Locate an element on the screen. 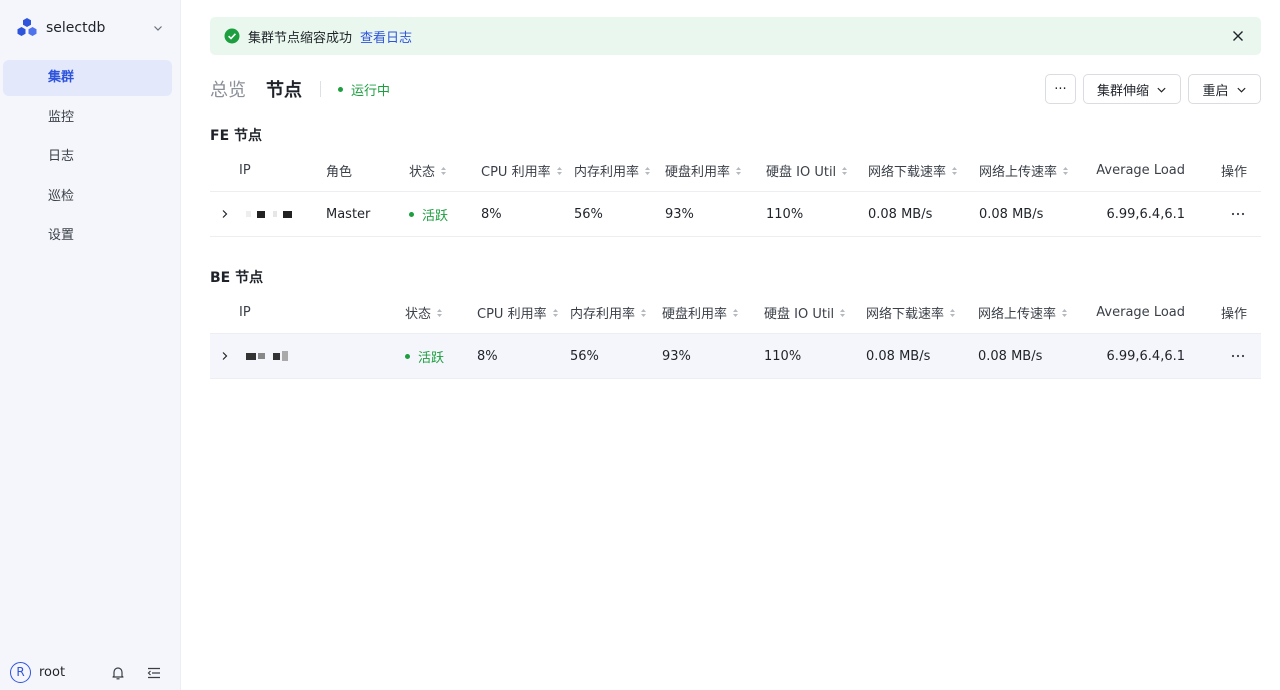 The width and height of the screenshot is (1280, 690). sidebar-item-logs: 日志 is located at coordinates (87, 157).